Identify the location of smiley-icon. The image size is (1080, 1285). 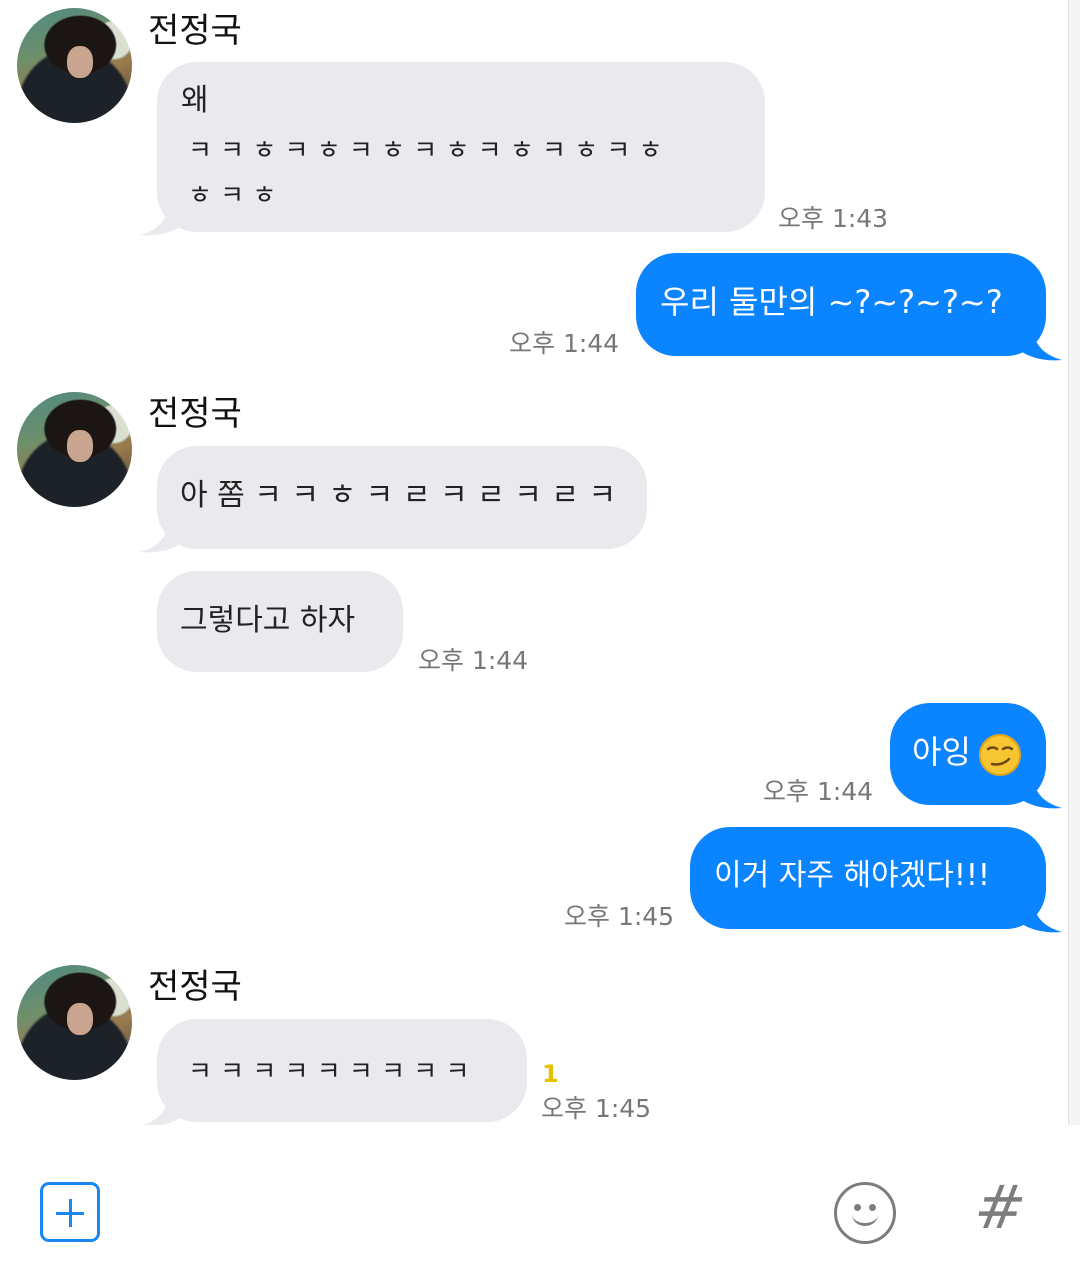
(865, 1213).